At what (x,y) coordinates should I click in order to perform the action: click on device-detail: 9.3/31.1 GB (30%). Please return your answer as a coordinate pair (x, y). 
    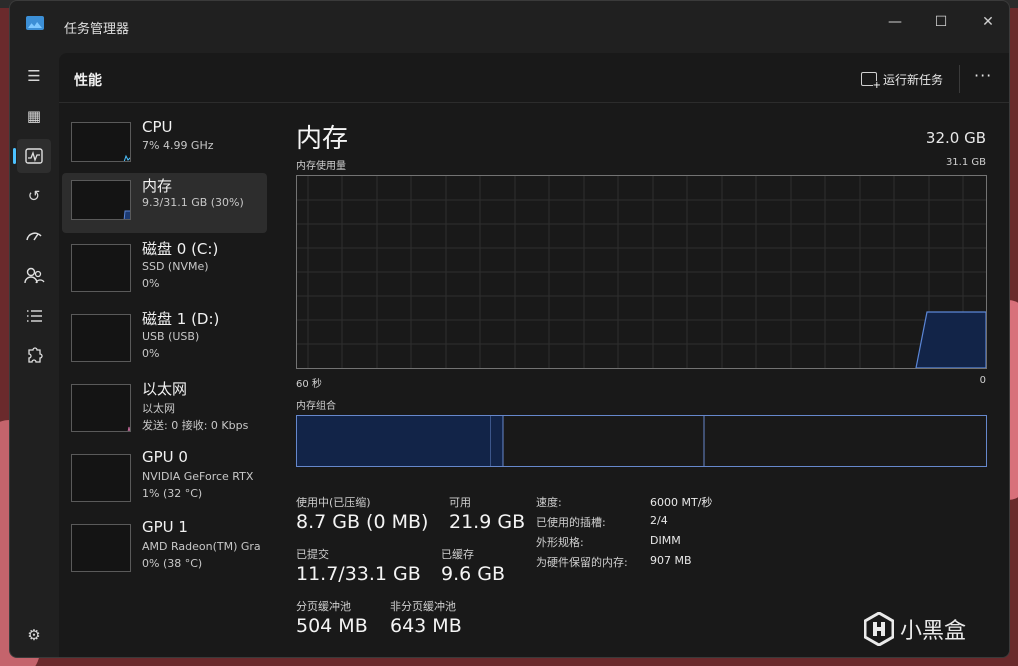
    Looking at the image, I should click on (193, 202).